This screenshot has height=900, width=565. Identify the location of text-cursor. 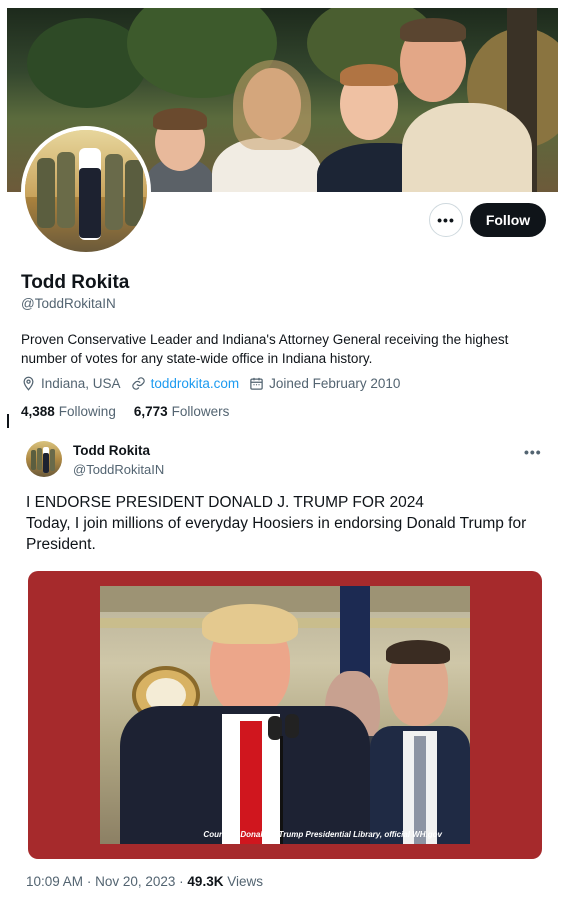
(8, 421).